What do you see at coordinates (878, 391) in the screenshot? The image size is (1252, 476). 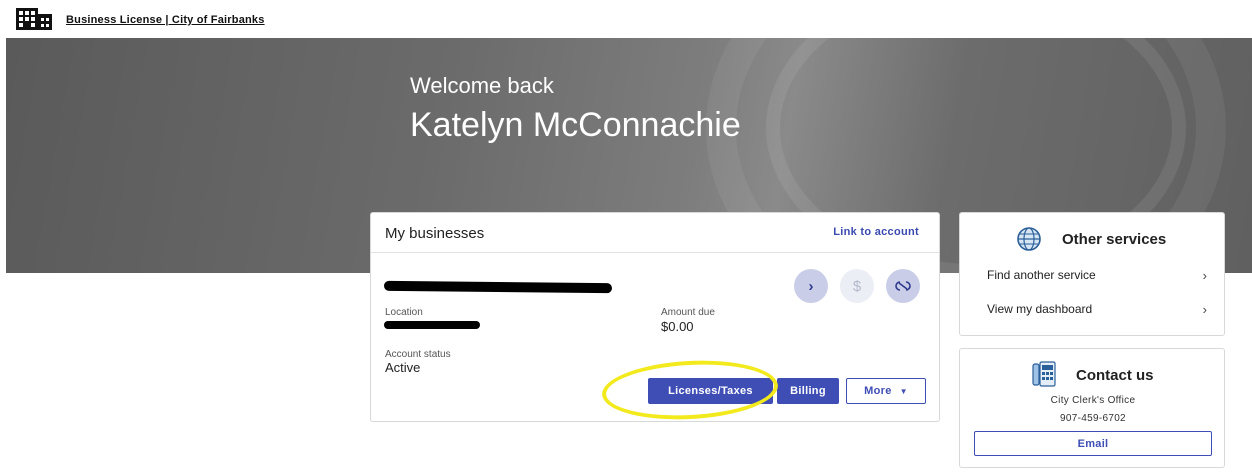 I see `more-button-label: More` at bounding box center [878, 391].